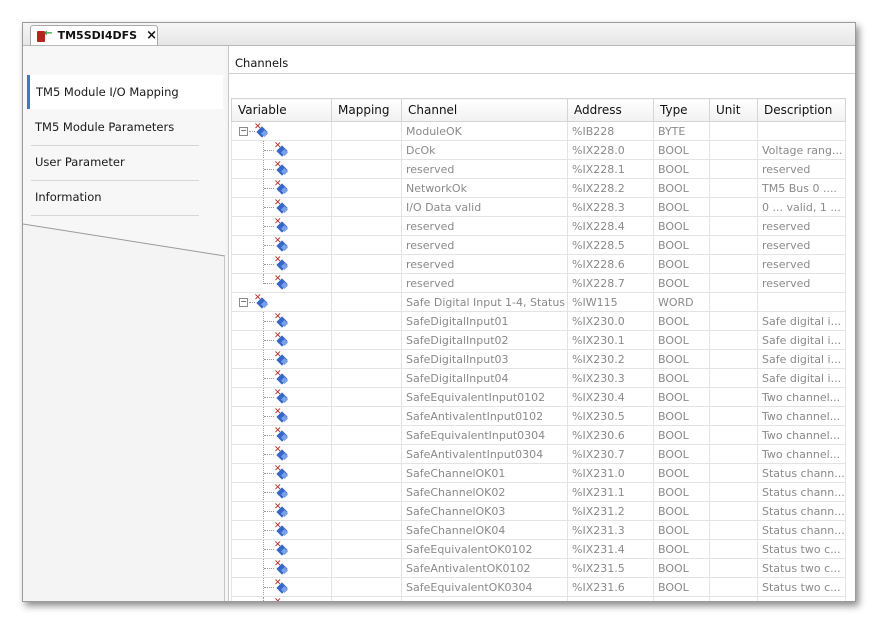 Image resolution: width=874 pixels, height=621 pixels. I want to click on column-header-type: Type, so click(681, 110).